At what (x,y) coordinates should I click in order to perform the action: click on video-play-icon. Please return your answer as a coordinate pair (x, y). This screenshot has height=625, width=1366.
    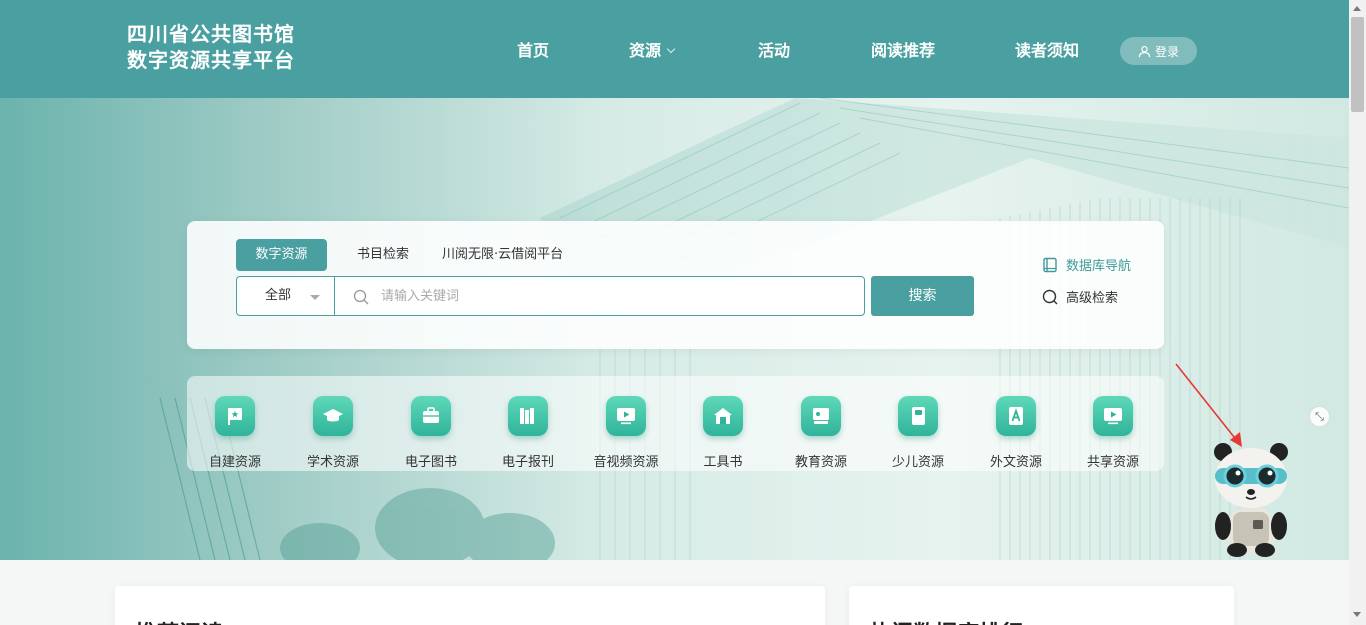
    Looking at the image, I should click on (626, 416).